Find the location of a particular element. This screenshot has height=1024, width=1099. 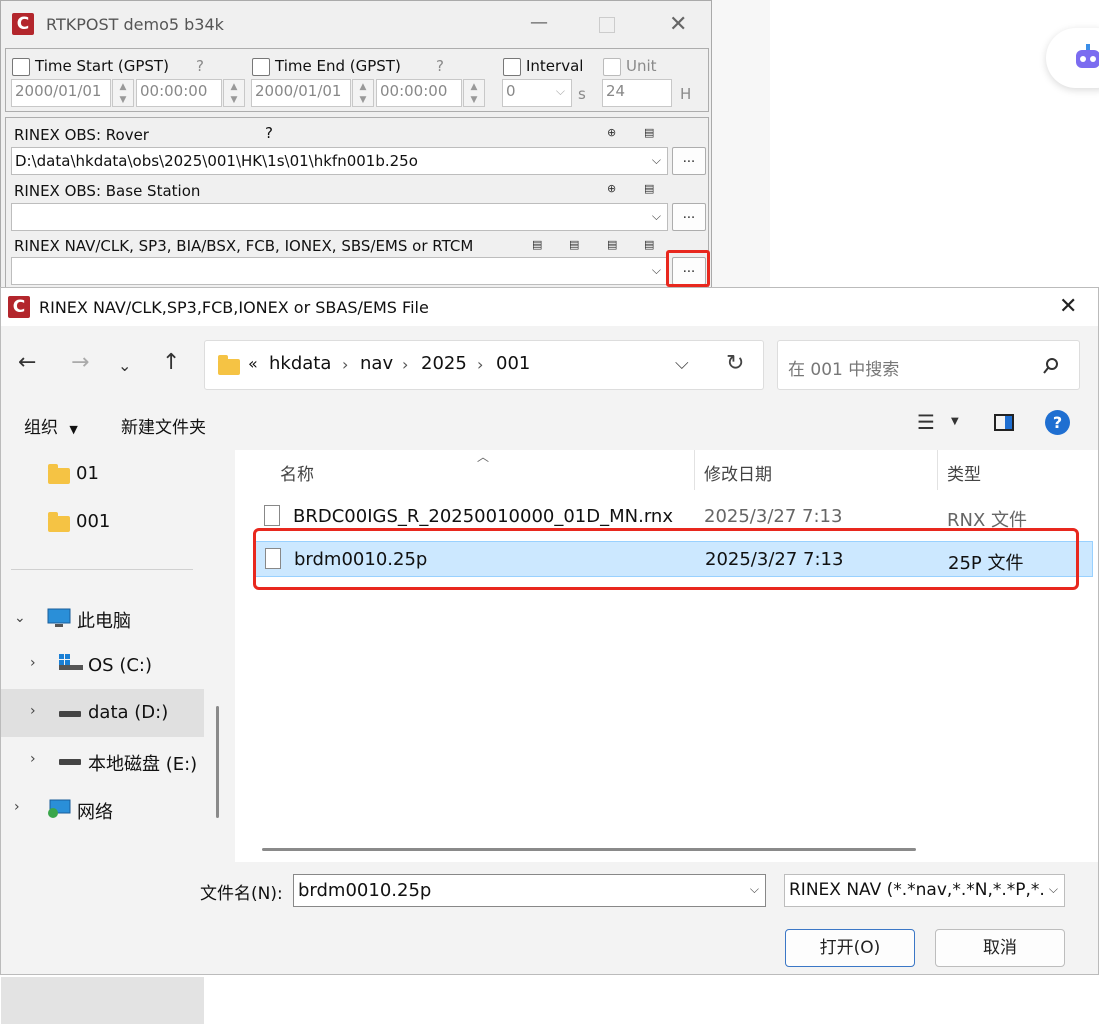

start-time-input: 00:00:00 is located at coordinates (179, 93).